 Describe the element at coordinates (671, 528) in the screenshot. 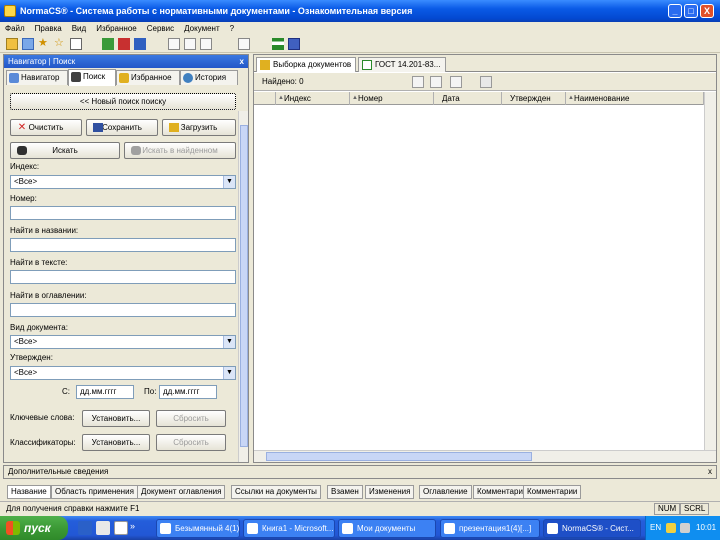

I see `tray-icon` at that location.